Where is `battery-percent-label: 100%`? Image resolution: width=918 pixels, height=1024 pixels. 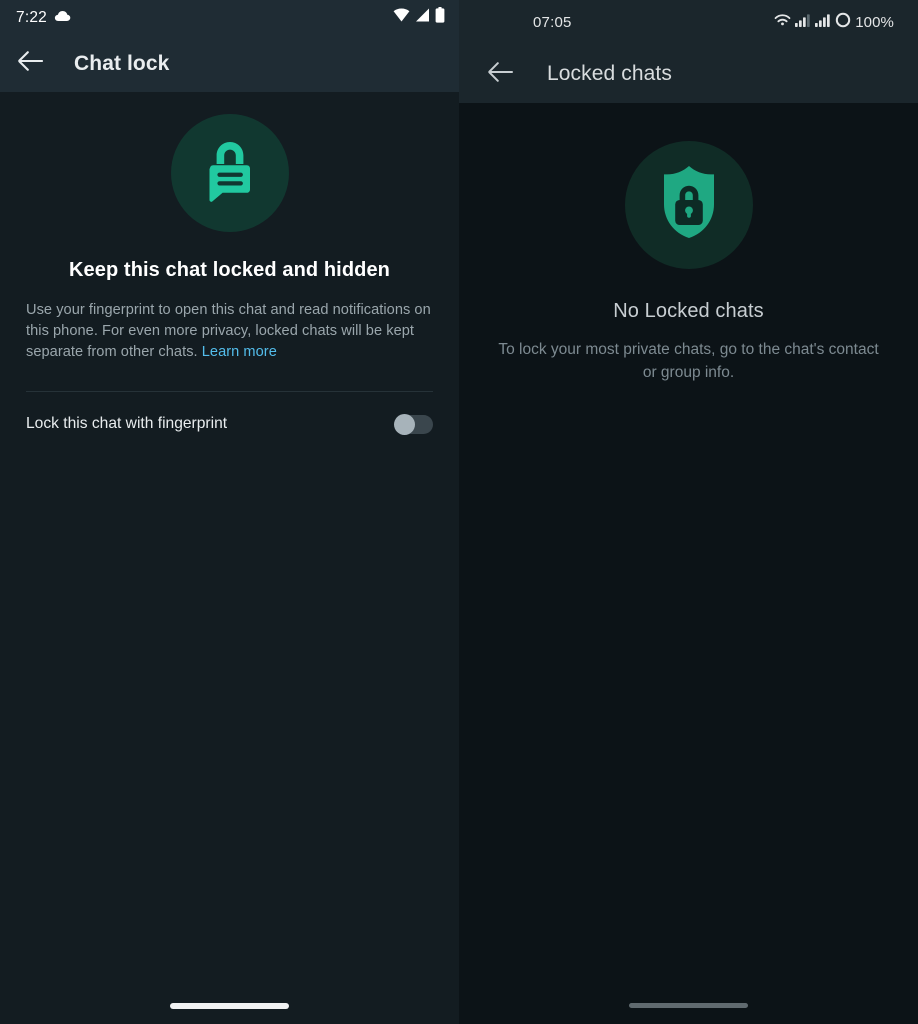 battery-percent-label: 100% is located at coordinates (874, 22).